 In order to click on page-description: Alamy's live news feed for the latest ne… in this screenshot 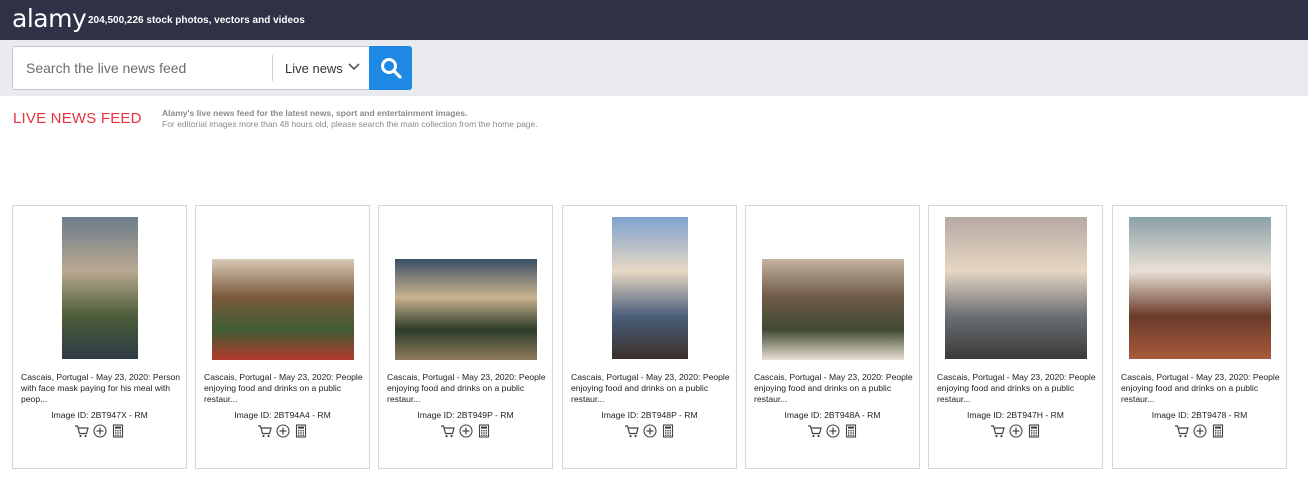, I will do `click(315, 113)`.